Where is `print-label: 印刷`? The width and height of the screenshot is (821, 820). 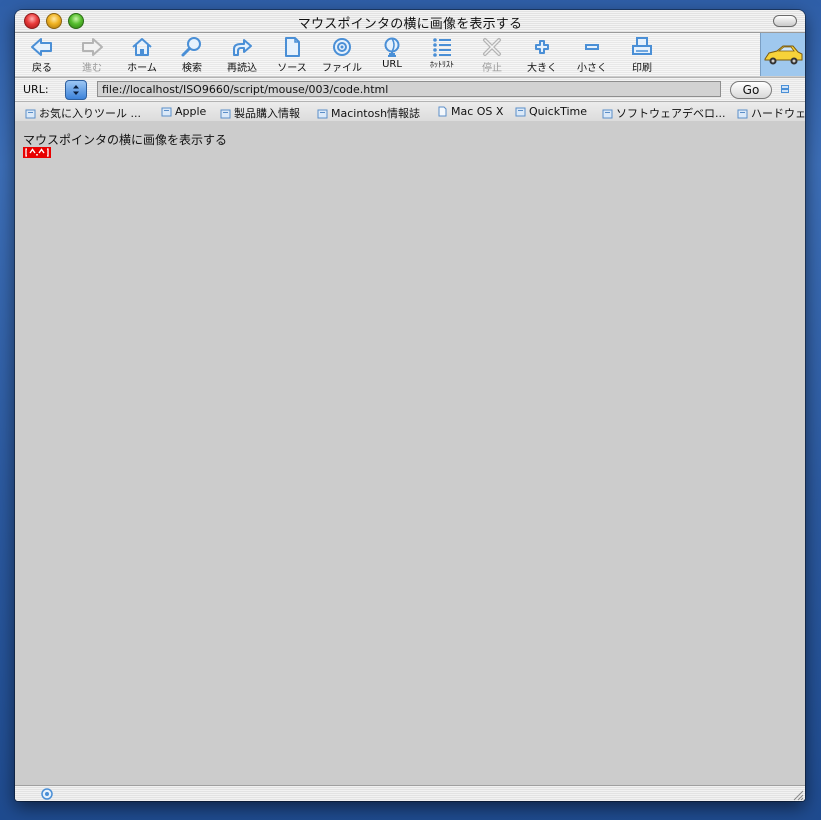
print-label: 印刷 is located at coordinates (642, 68).